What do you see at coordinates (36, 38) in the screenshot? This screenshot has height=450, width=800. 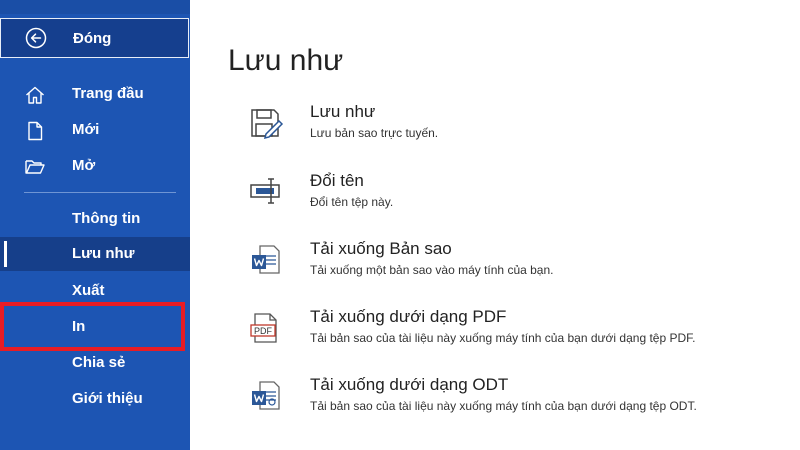 I see `back-arrow-icon` at bounding box center [36, 38].